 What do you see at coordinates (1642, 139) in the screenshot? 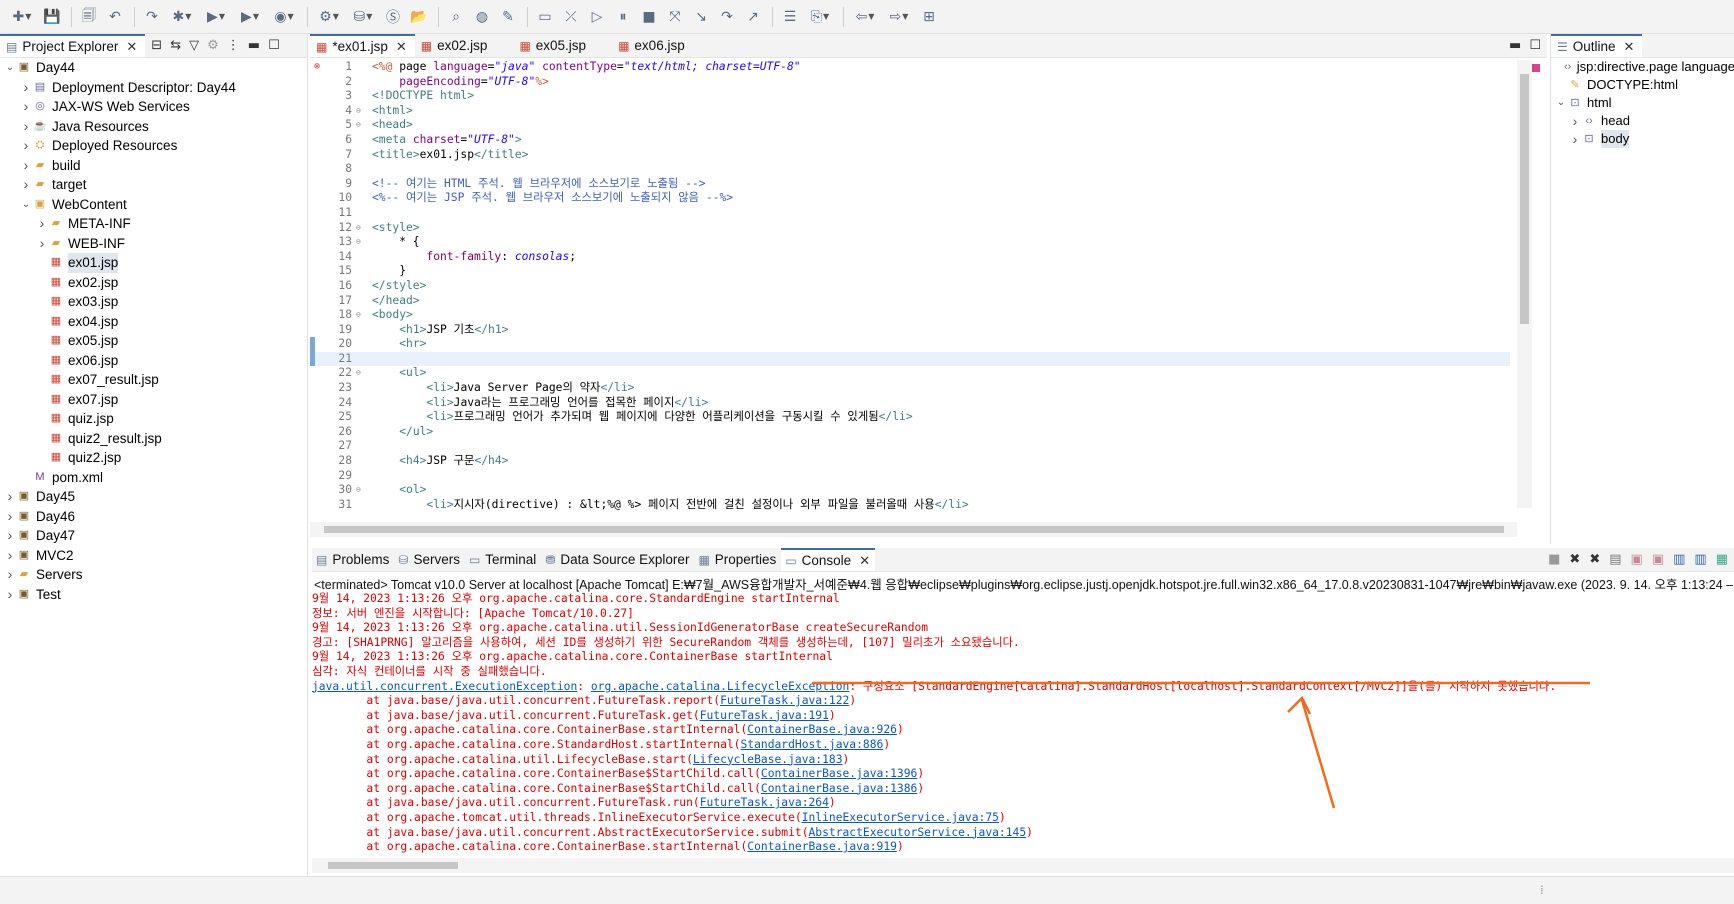
I see `tree-item-body: › ⊡ body` at bounding box center [1642, 139].